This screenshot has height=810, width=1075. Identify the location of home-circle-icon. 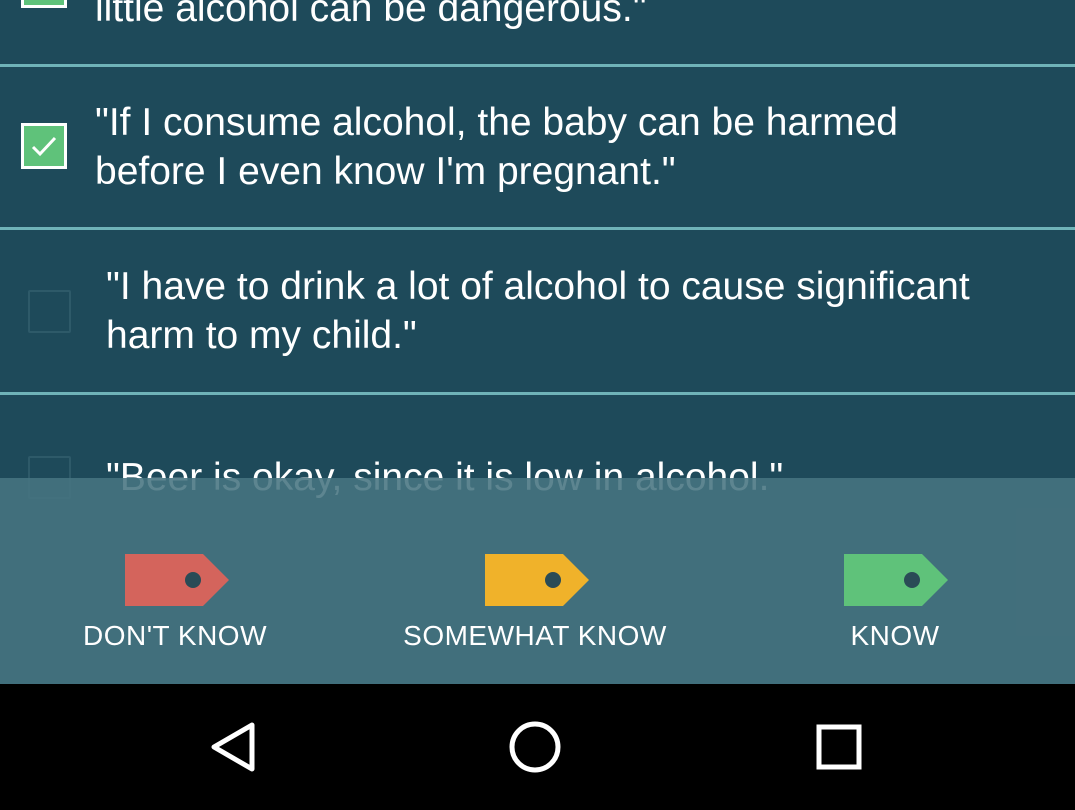
(535, 747).